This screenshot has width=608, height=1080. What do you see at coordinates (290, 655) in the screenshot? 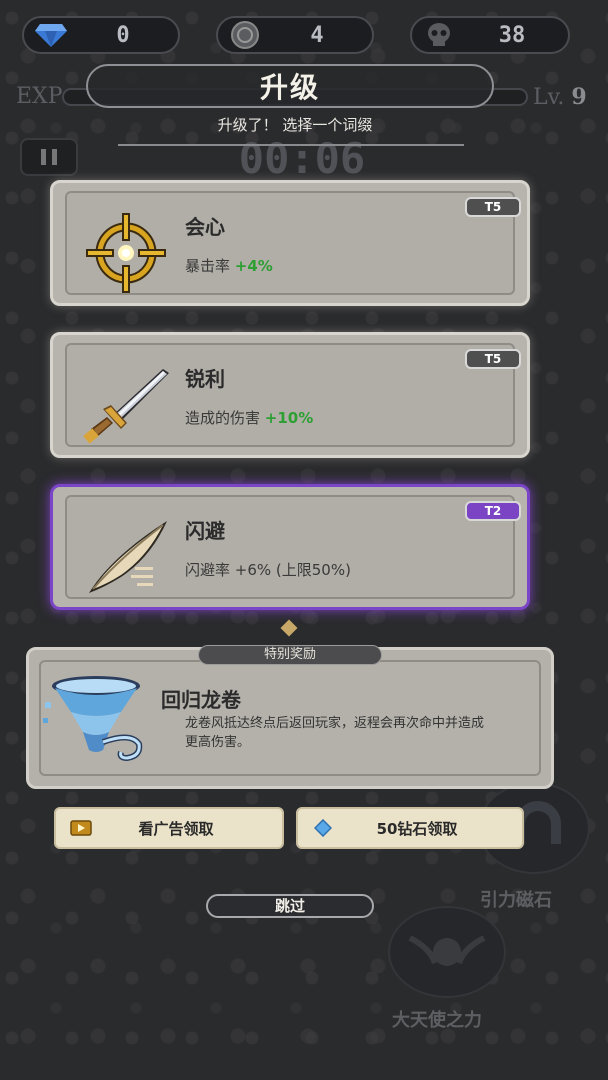
I see `special-reward-tag: 特别奖励` at bounding box center [290, 655].